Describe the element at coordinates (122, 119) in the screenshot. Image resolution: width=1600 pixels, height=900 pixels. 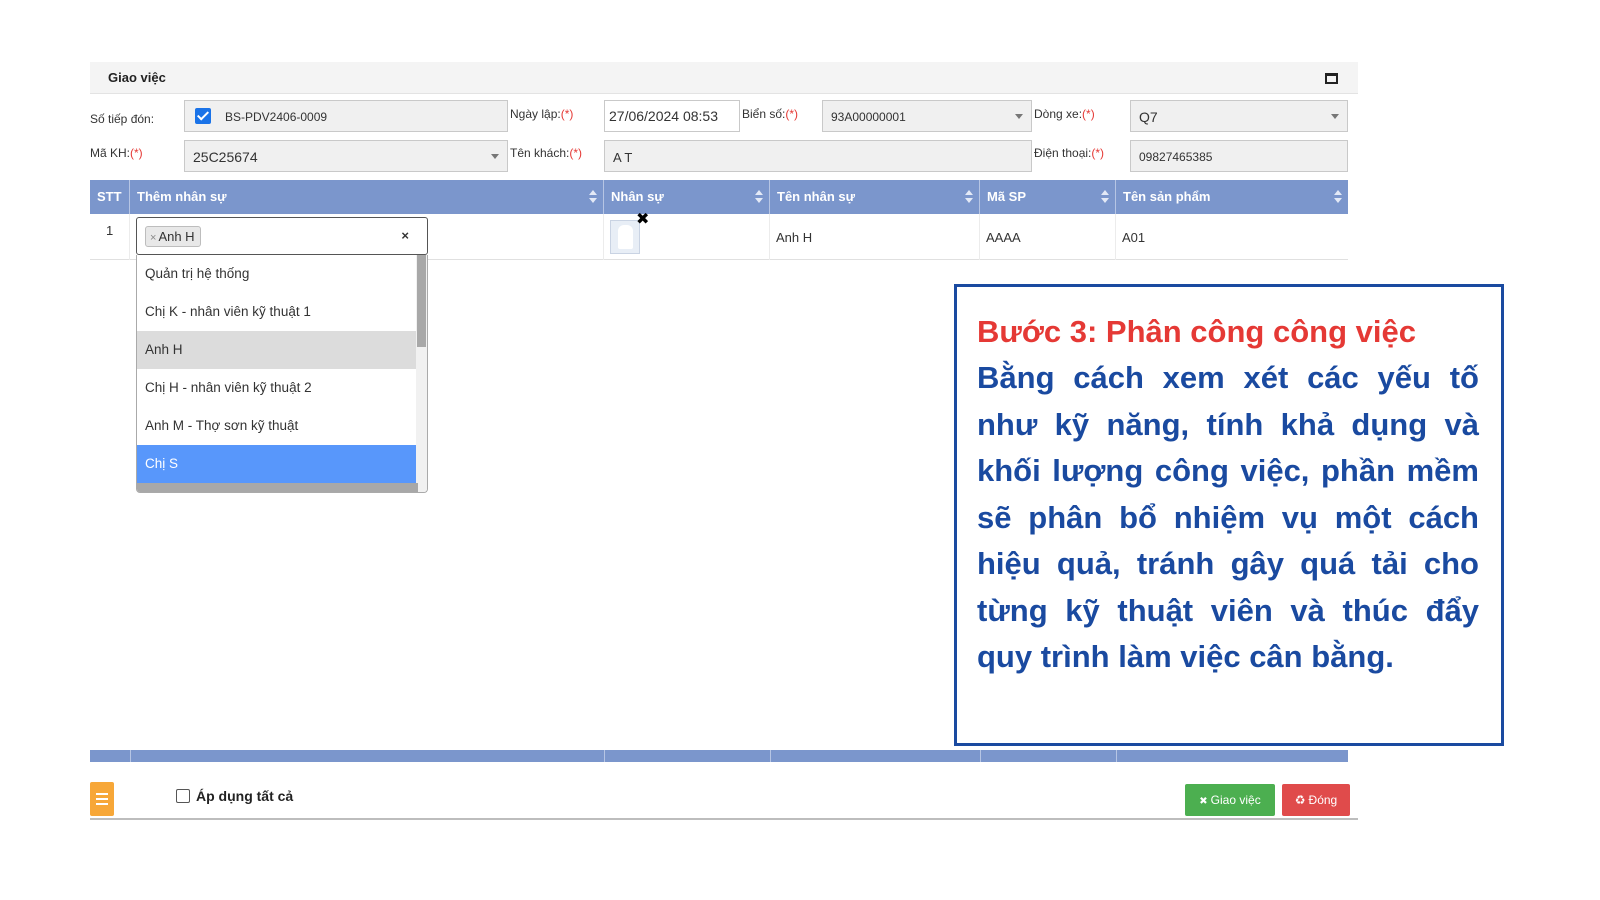
I see `so-tiep-don-label: Số tiếp đón:` at that location.